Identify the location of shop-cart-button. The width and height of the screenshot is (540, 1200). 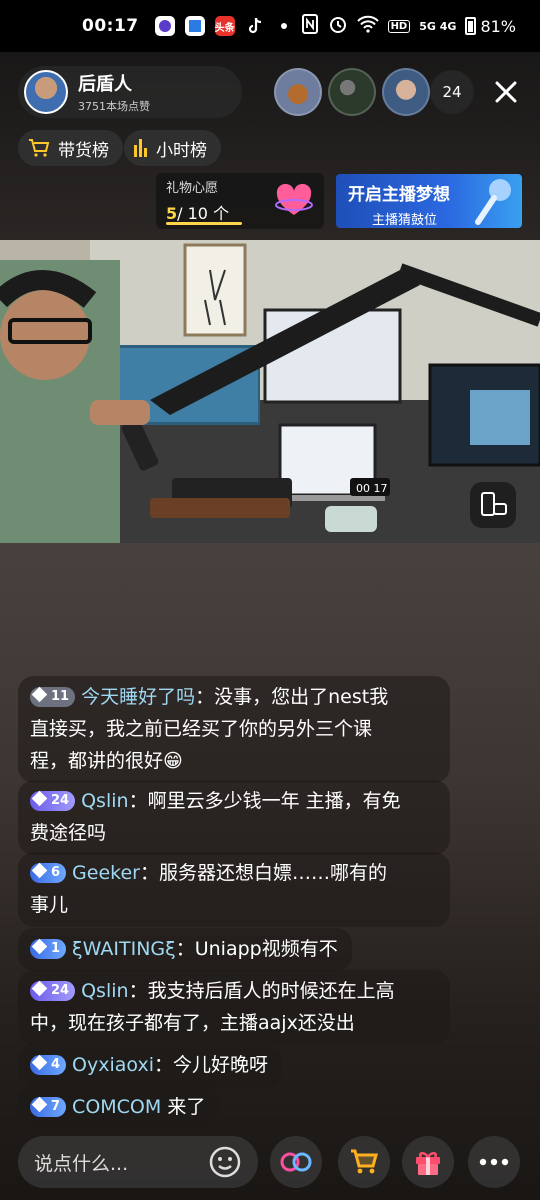
(364, 1162).